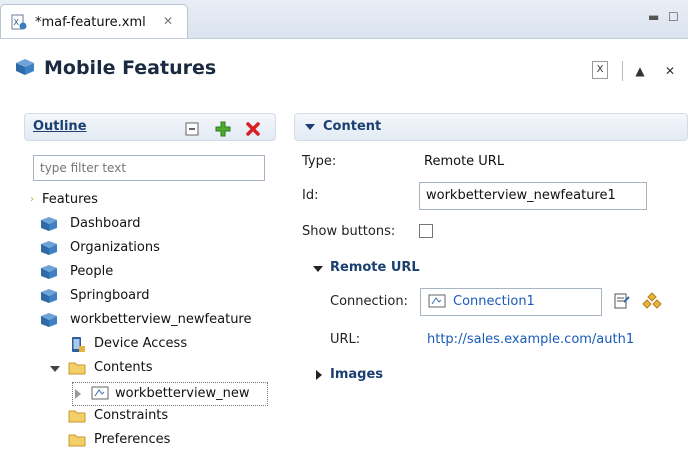 The width and height of the screenshot is (688, 452). Describe the element at coordinates (673, 17) in the screenshot. I see `maximize-icon: ☐` at that location.